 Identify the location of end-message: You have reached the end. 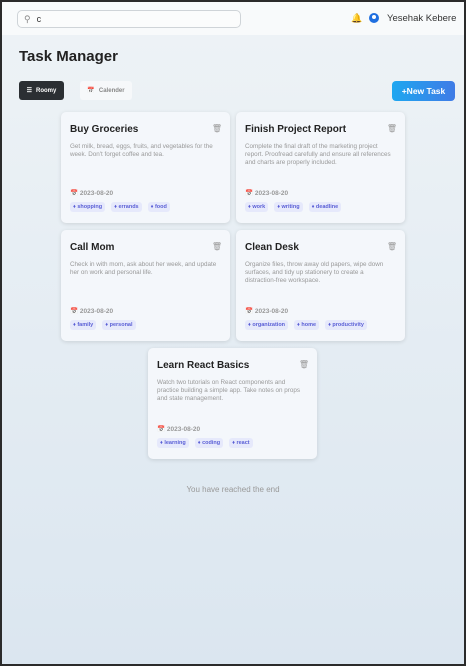
(233, 489).